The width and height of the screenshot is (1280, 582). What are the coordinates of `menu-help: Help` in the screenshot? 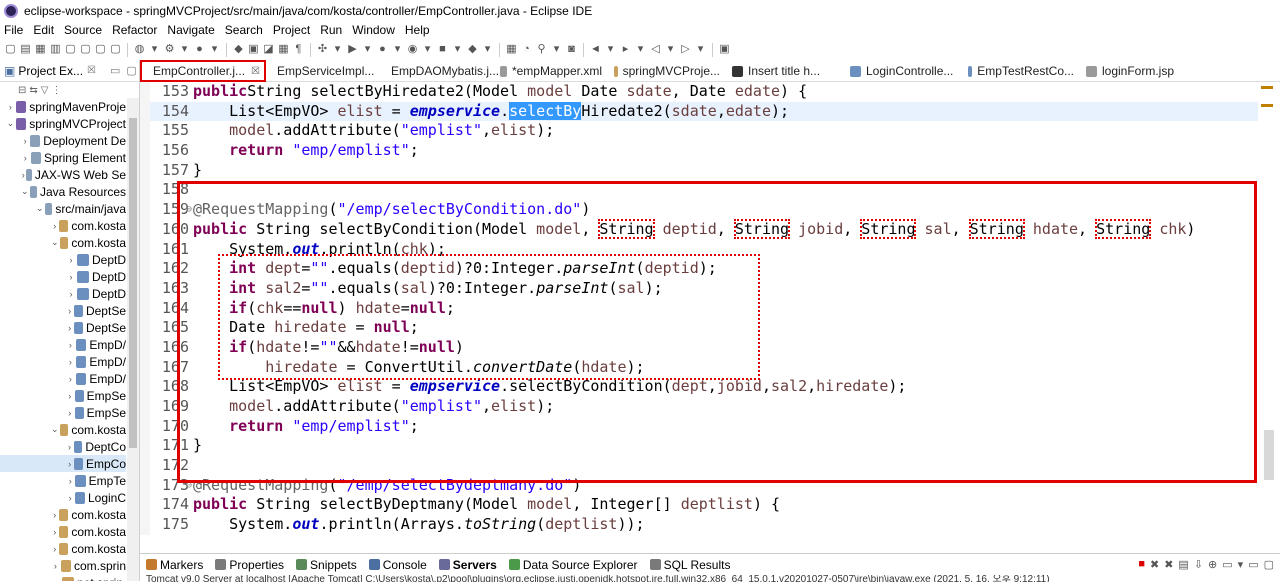 It's located at (417, 30).